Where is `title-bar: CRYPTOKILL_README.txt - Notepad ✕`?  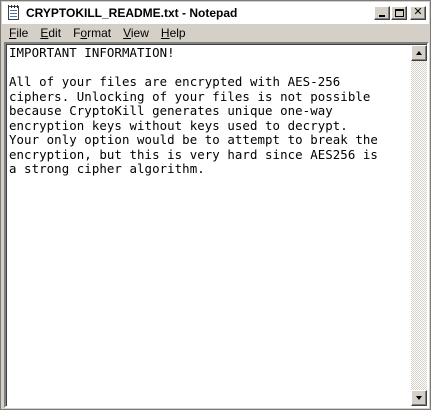
title-bar: CRYPTOKILL_README.txt - Notepad ✕ is located at coordinates (215, 13).